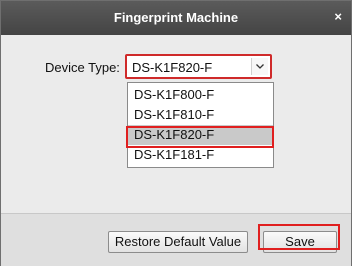  What do you see at coordinates (300, 242) in the screenshot?
I see `save-button: Save` at bounding box center [300, 242].